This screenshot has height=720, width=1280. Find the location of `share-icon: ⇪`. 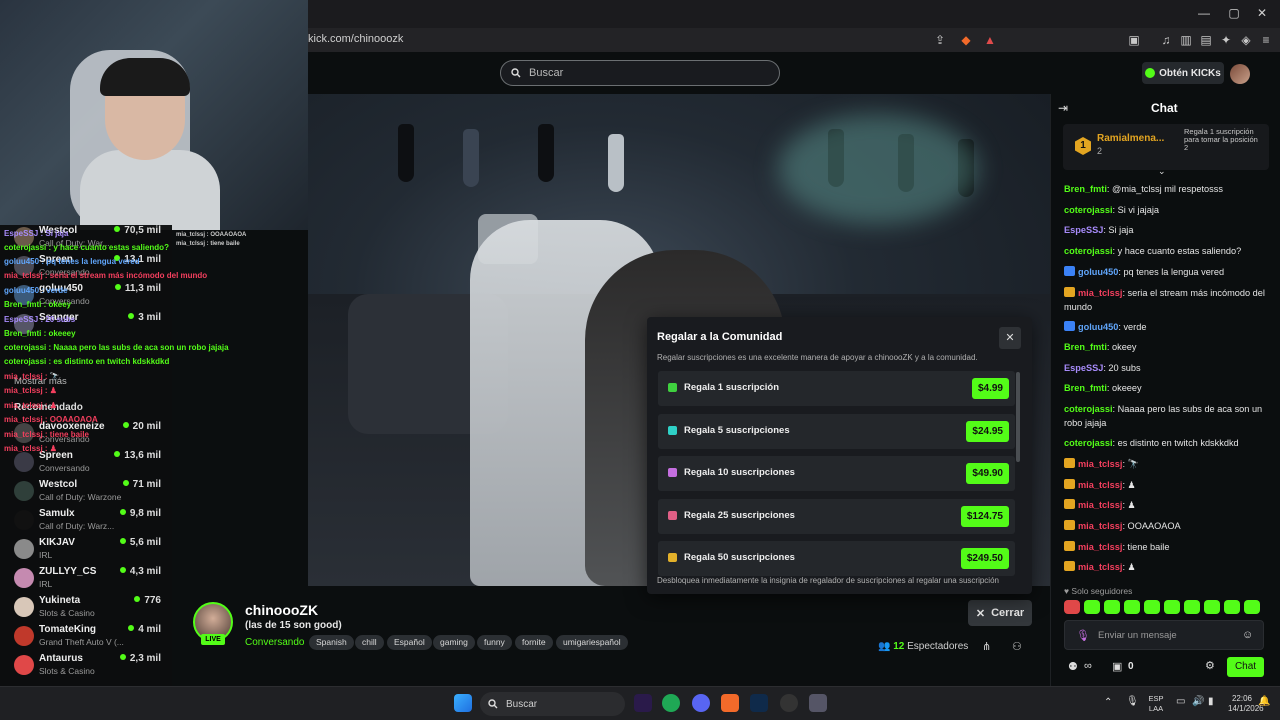

share-icon: ⇪ is located at coordinates (940, 40).